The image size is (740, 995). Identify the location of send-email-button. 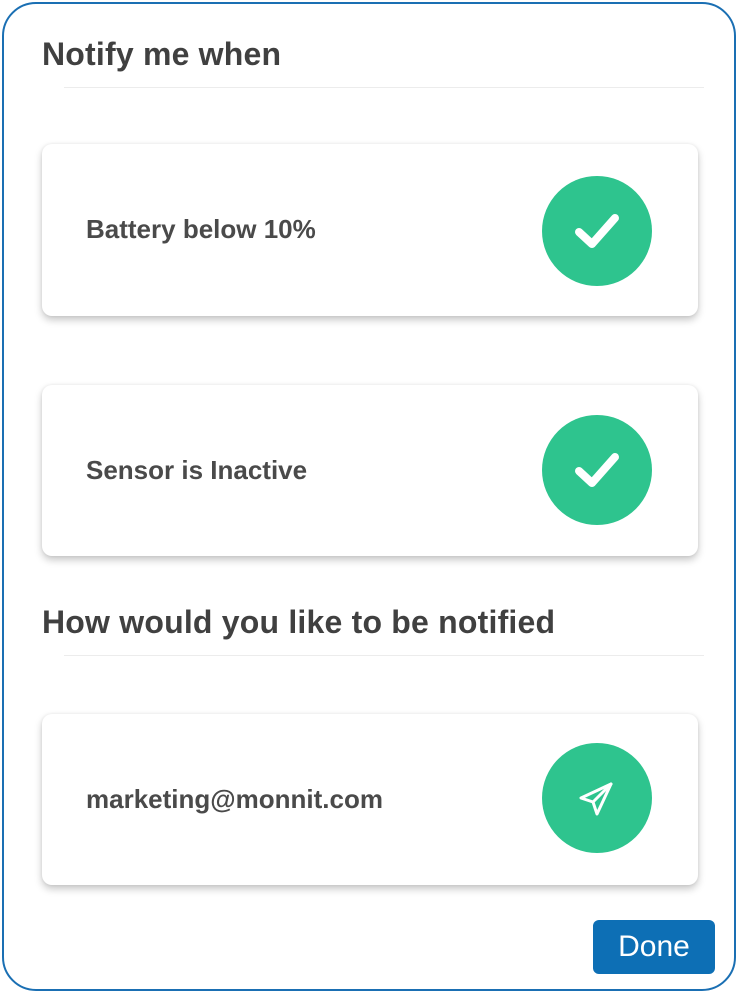
(597, 798).